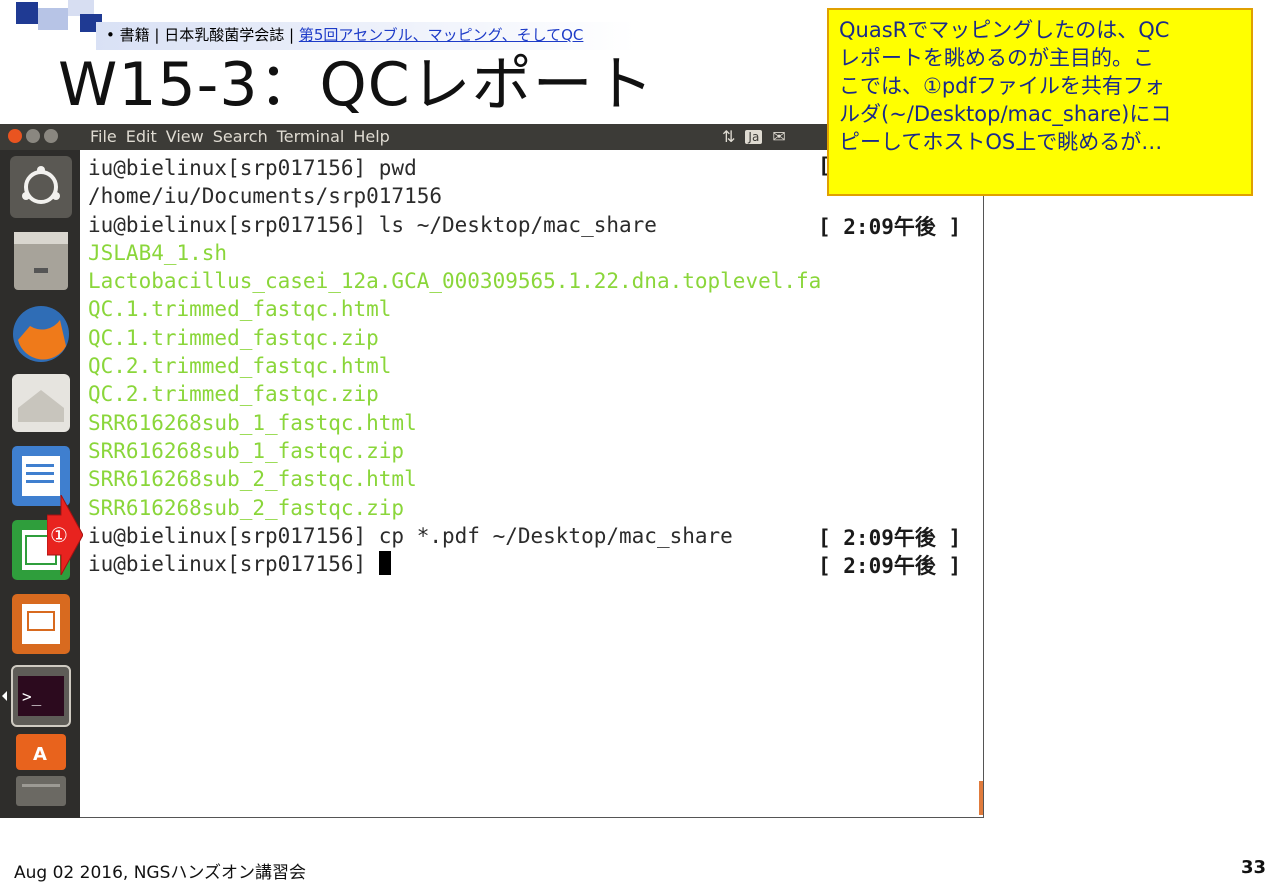 This screenshot has width=1280, height=886. I want to click on software-center-icon: A, so click(41, 752).